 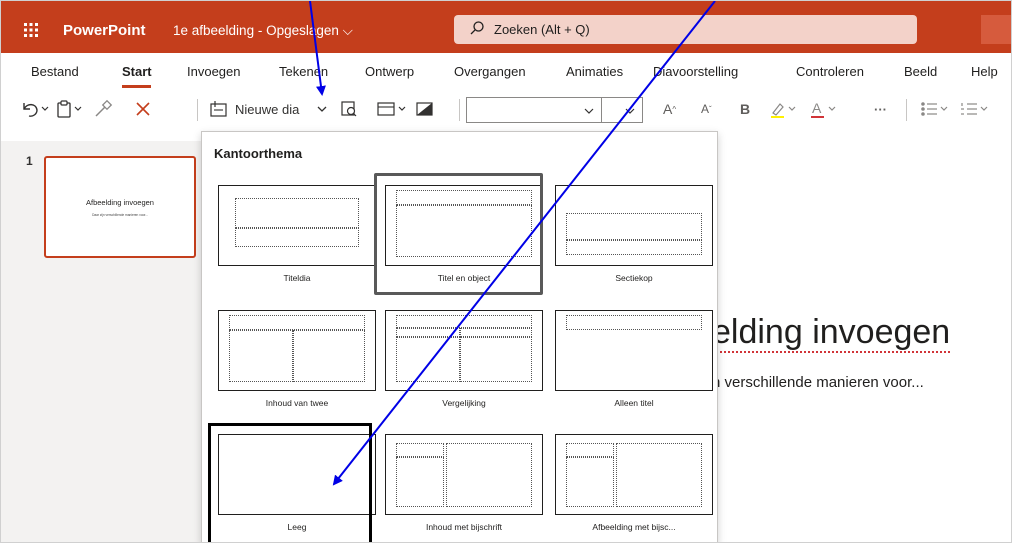 What do you see at coordinates (634, 278) in the screenshot?
I see `layout-label: Sectiekop` at bounding box center [634, 278].